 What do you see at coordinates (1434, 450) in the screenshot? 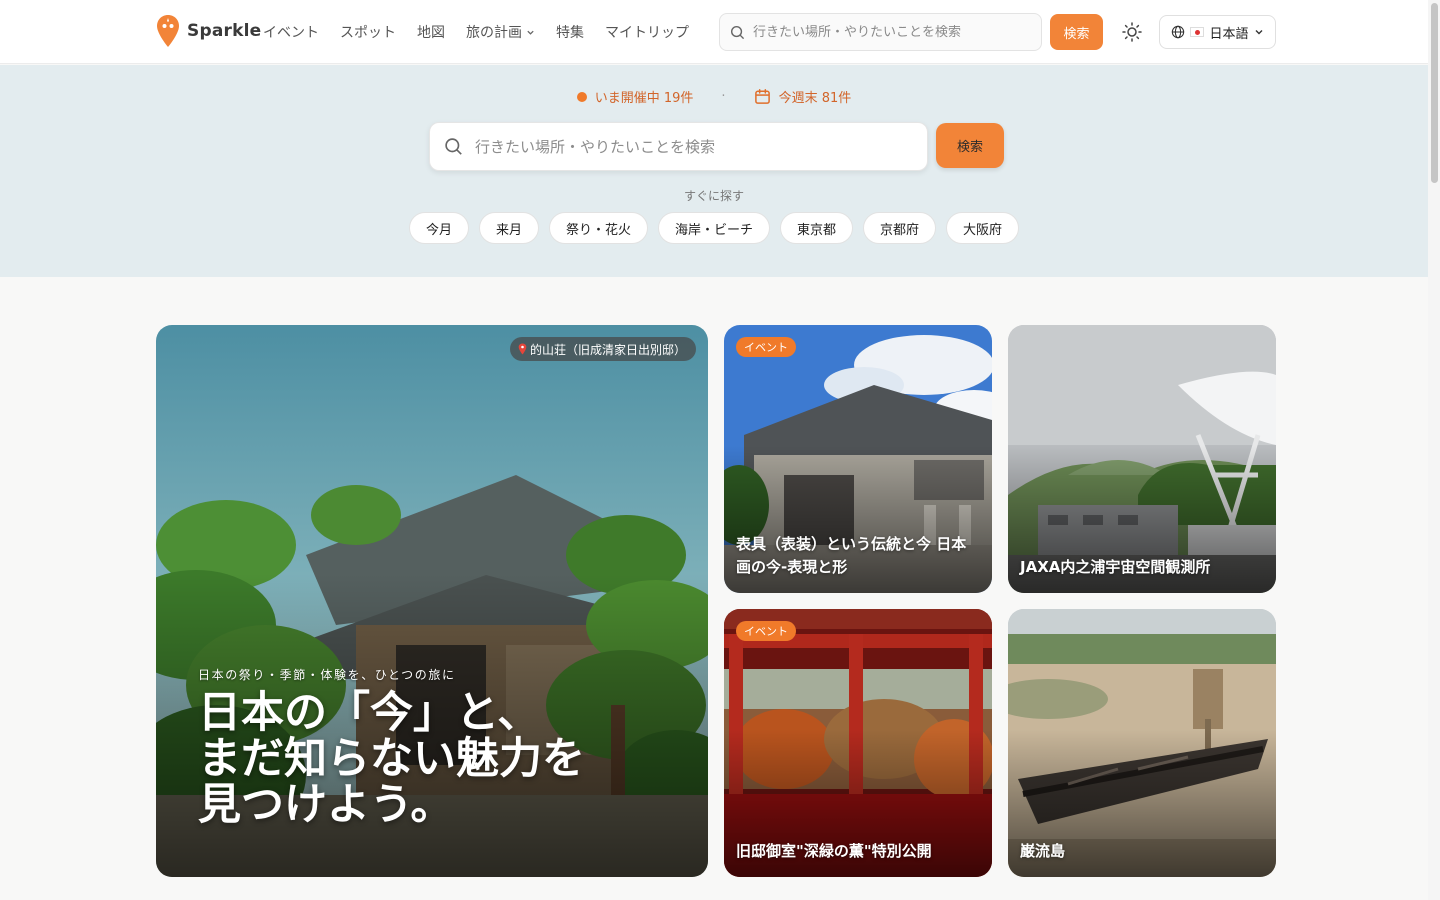
I see `scrollbar` at bounding box center [1434, 450].